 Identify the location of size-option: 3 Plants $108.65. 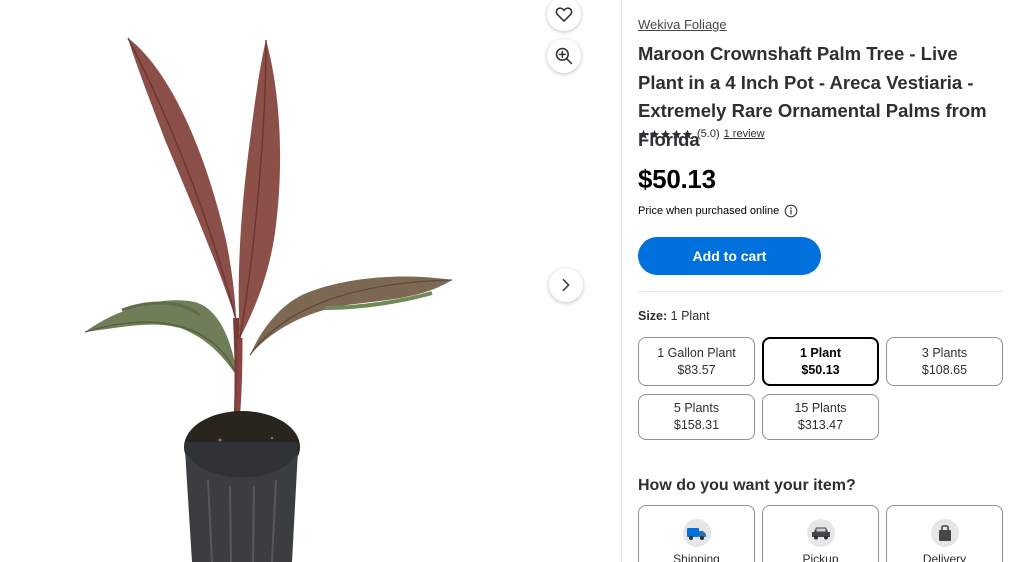
(944, 361).